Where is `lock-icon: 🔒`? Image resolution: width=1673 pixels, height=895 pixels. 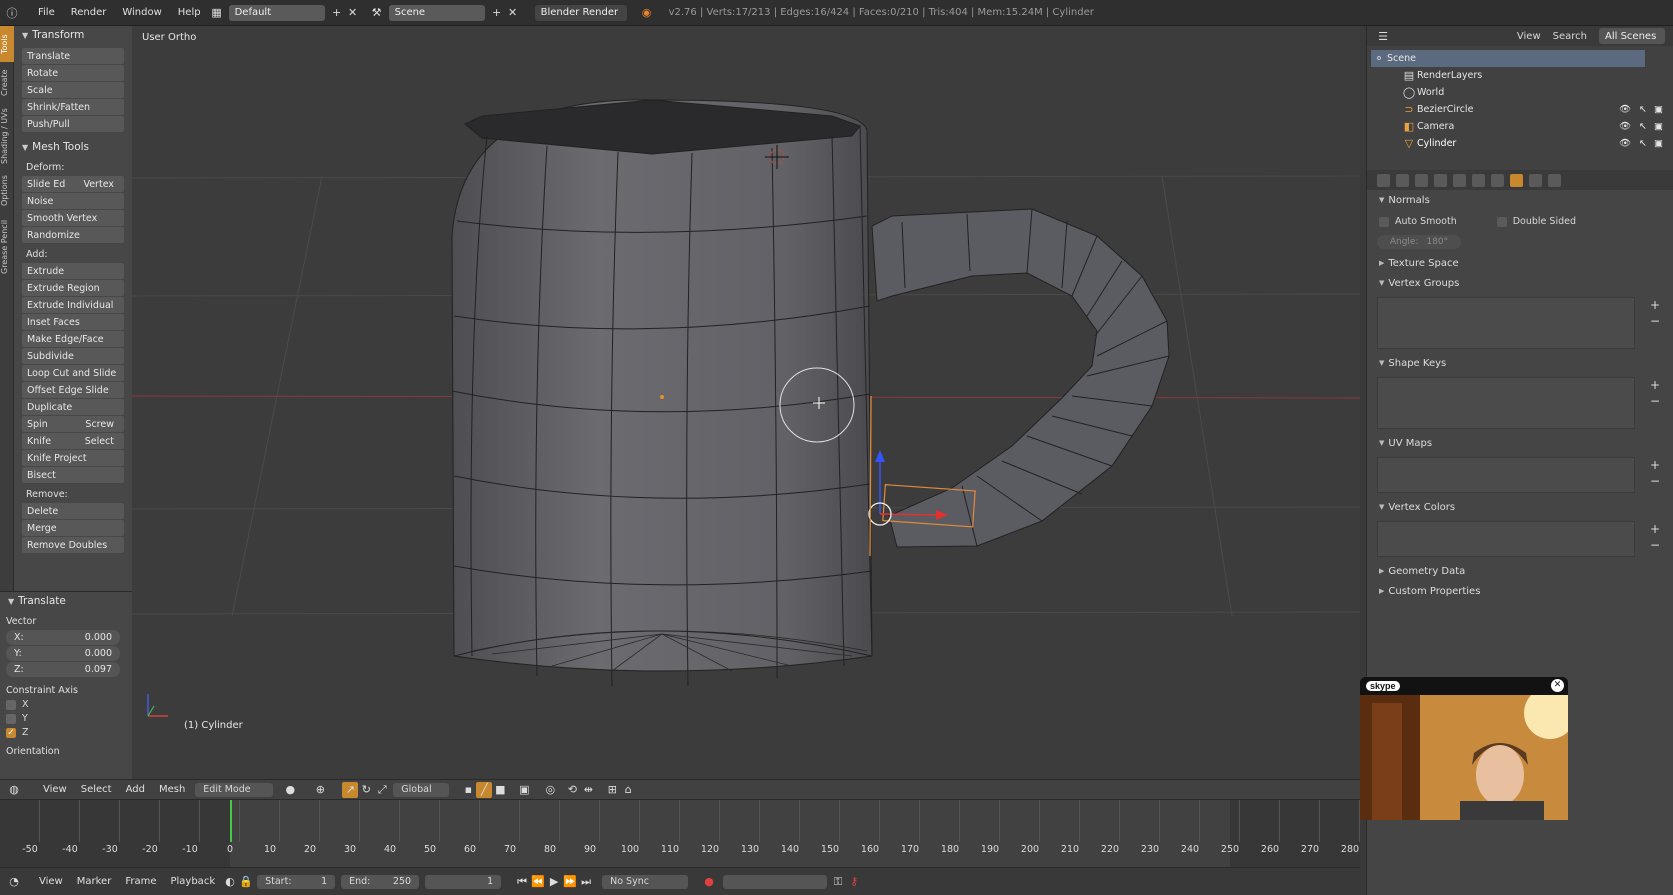 lock-icon: 🔒 is located at coordinates (246, 882).